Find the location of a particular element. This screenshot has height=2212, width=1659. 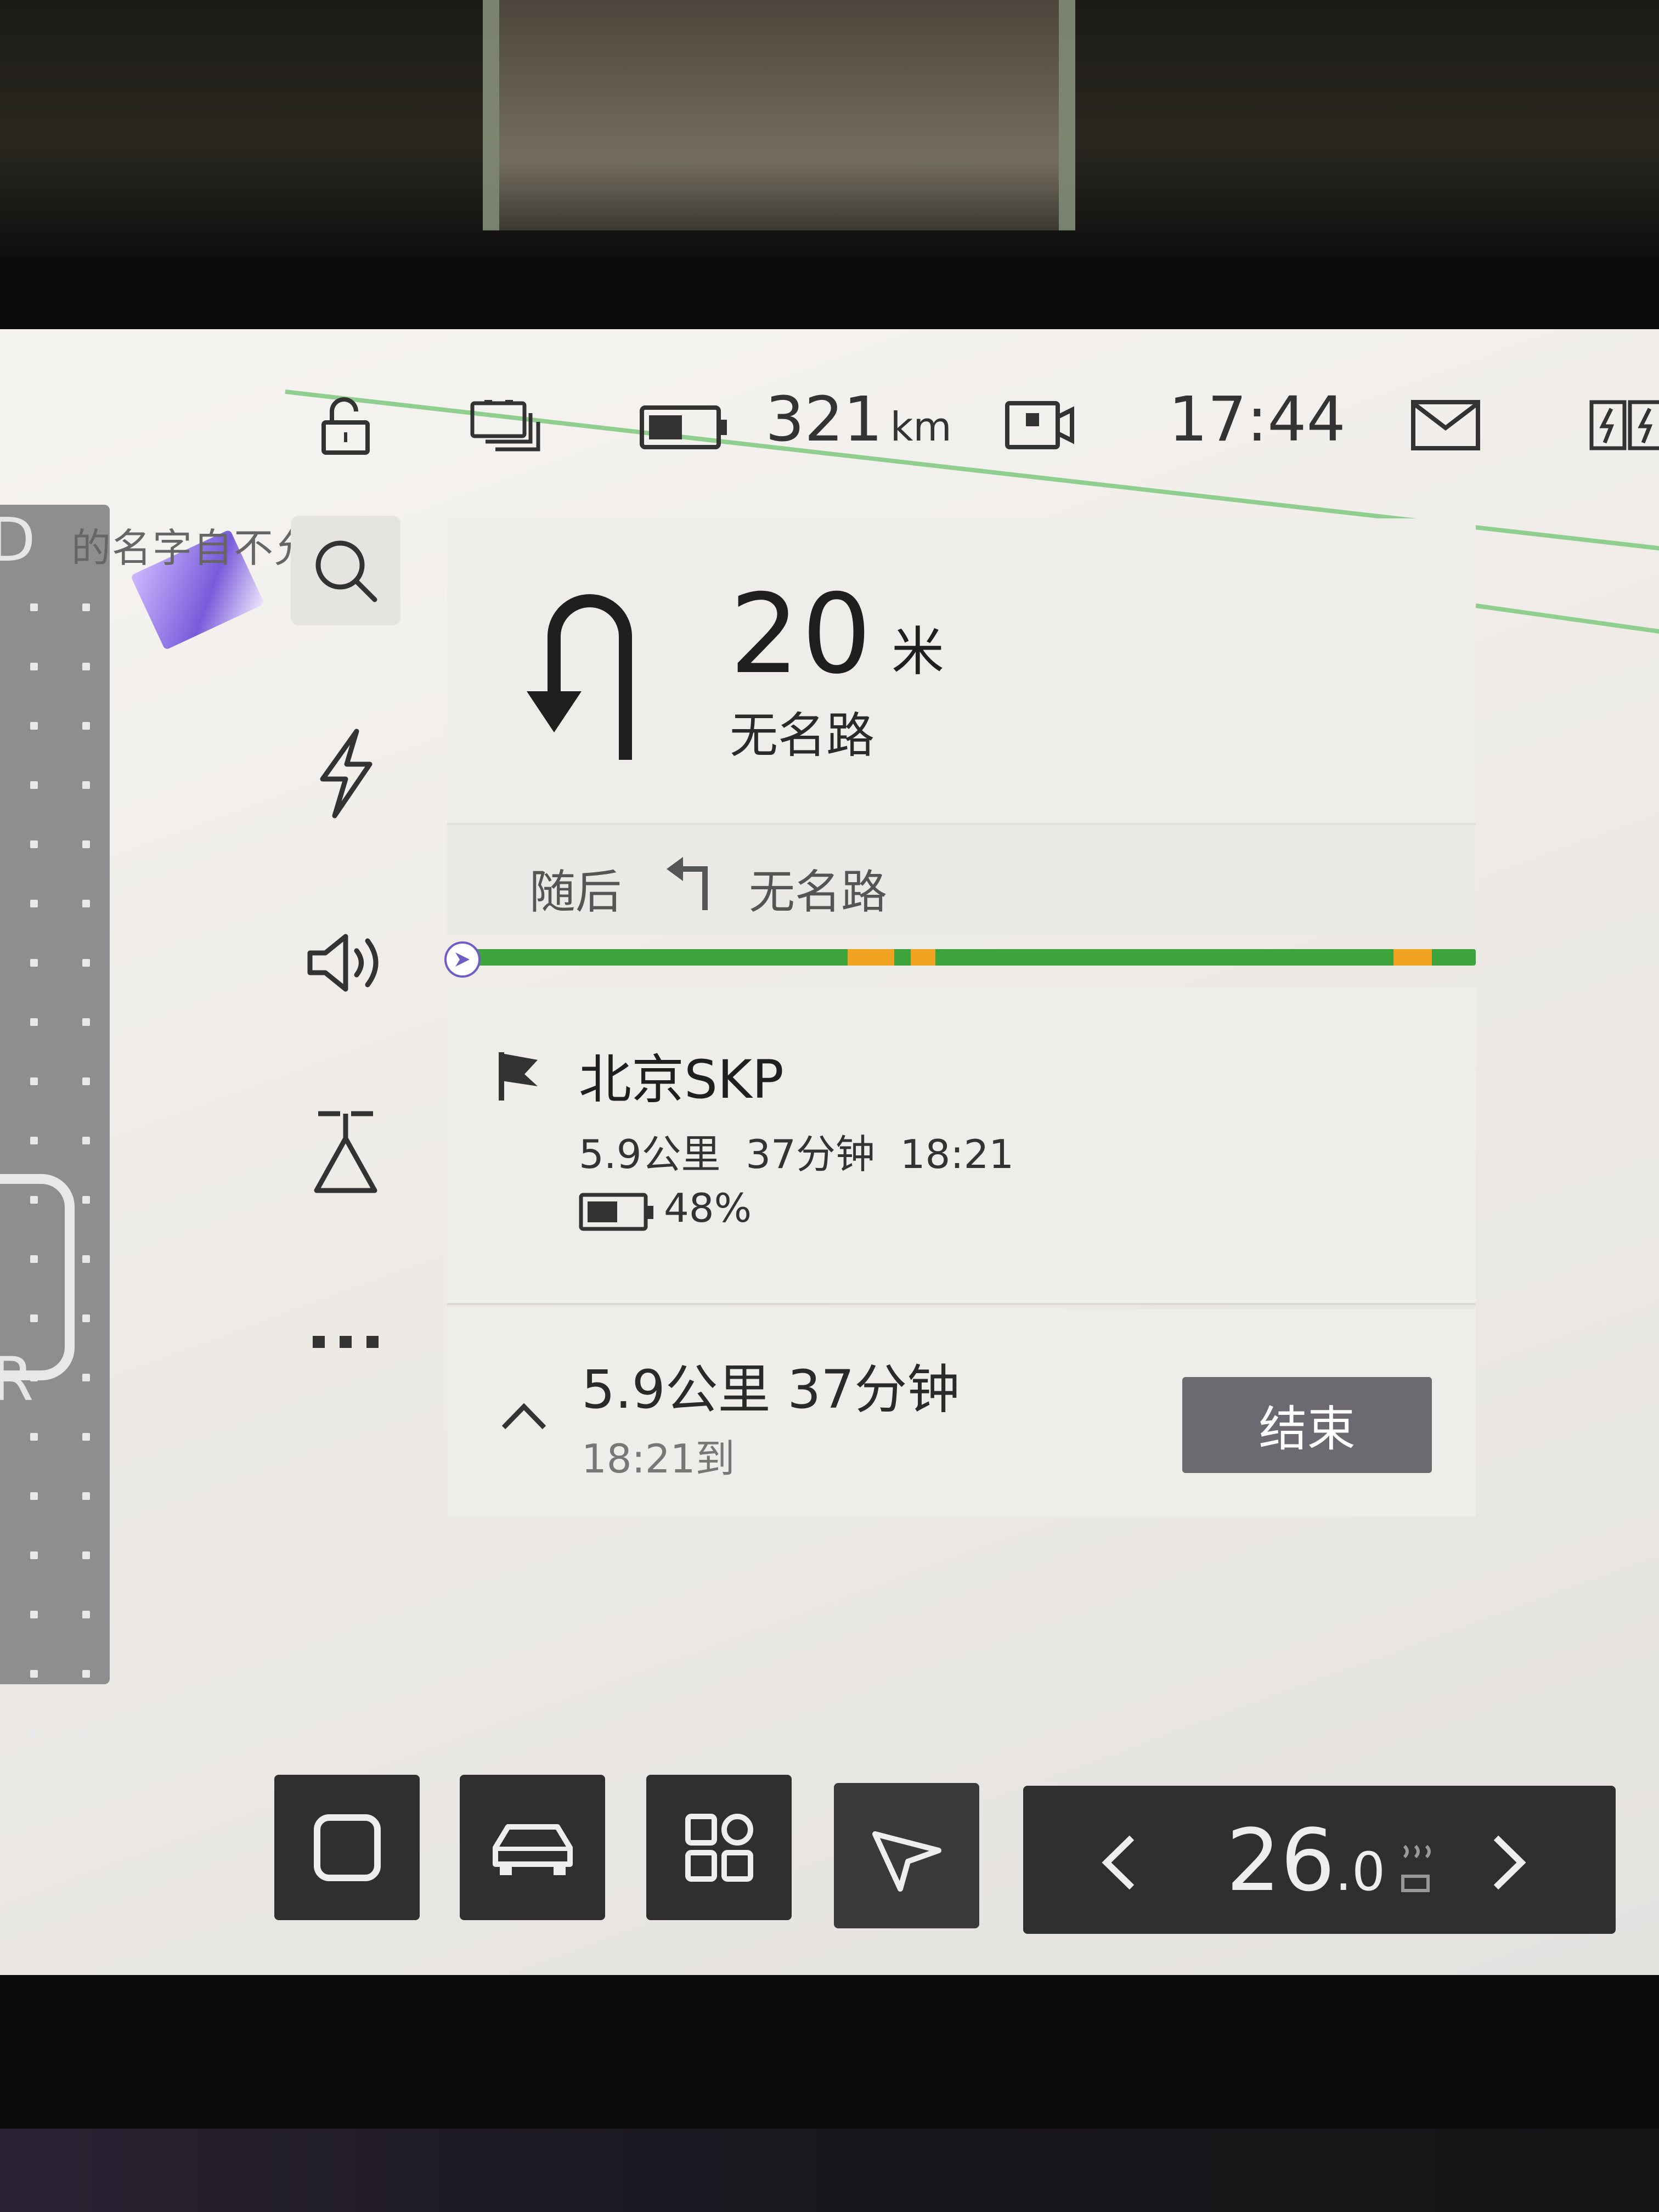

windshield-reflection is located at coordinates (779, 115).